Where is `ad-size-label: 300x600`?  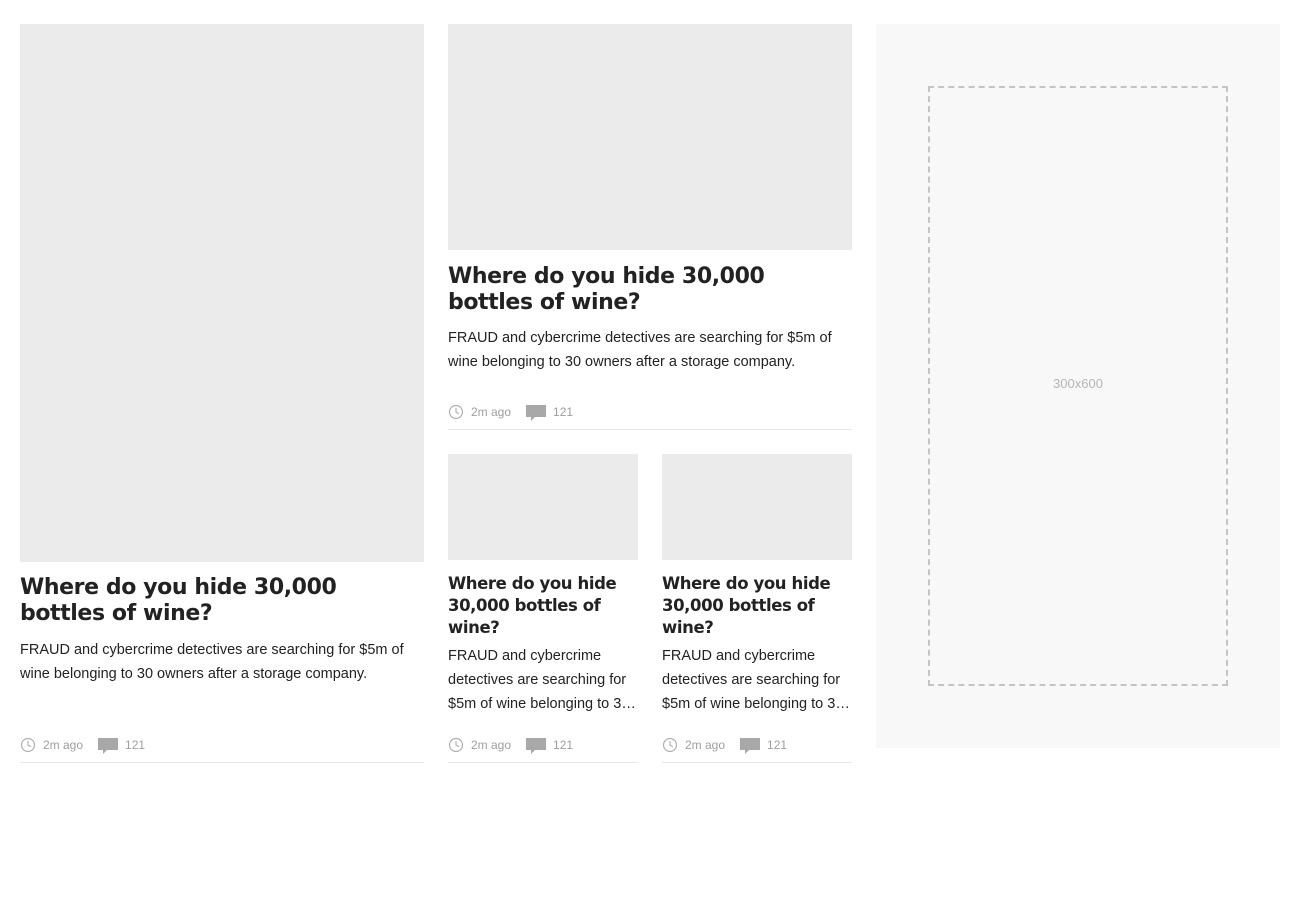
ad-size-label: 300x600 is located at coordinates (1078, 383).